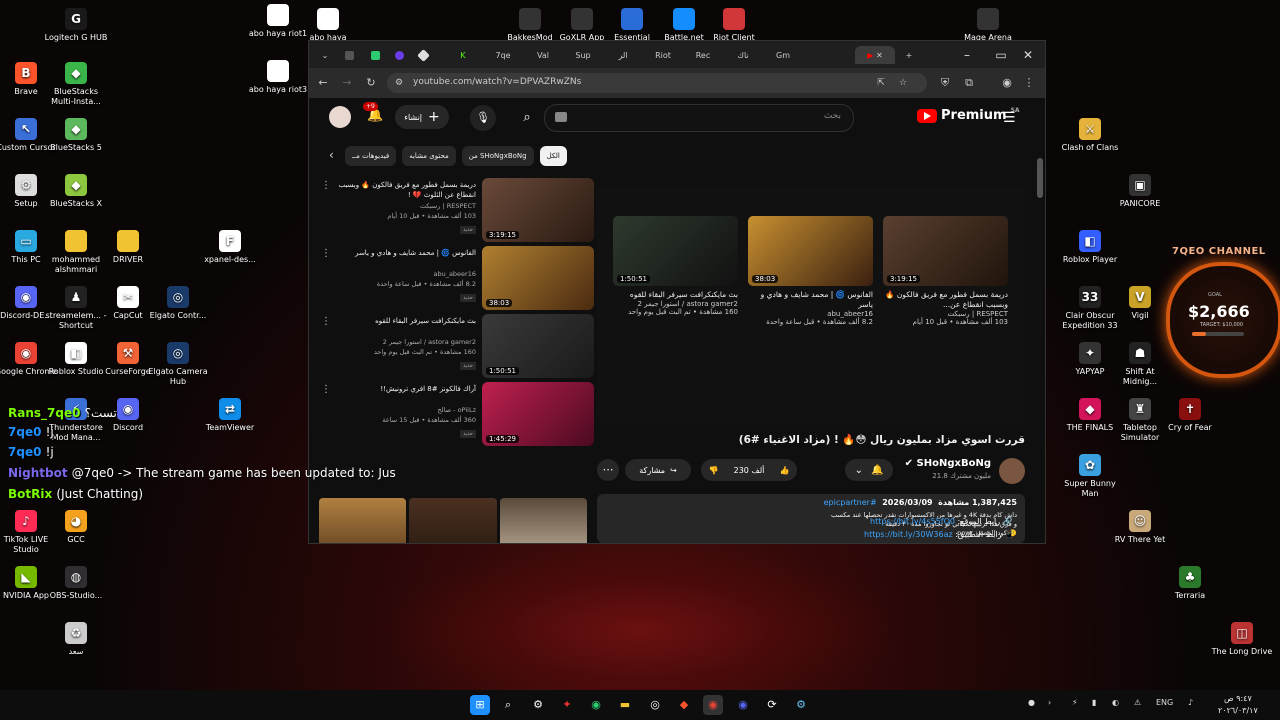  I want to click on tray-icon: ◐, so click(1115, 702).